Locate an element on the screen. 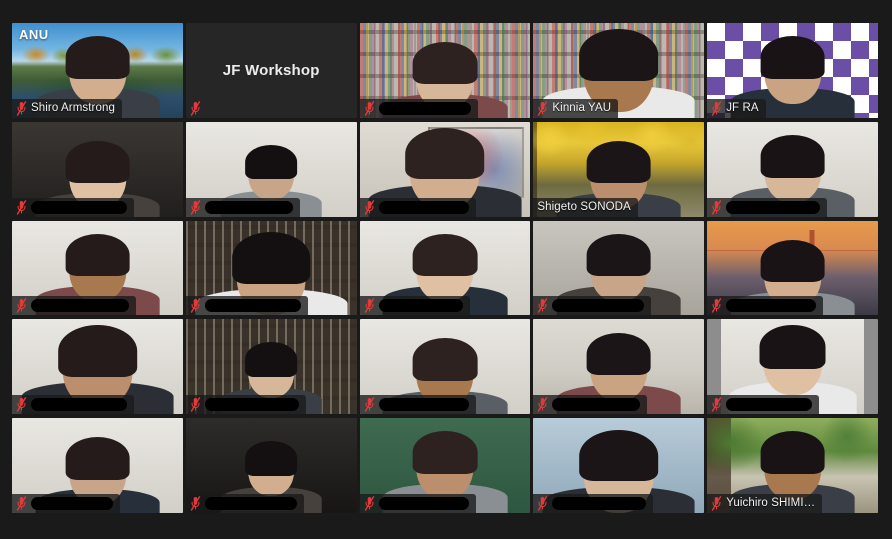 Image resolution: width=892 pixels, height=539 pixels. background-watermark: ANU is located at coordinates (34, 34).